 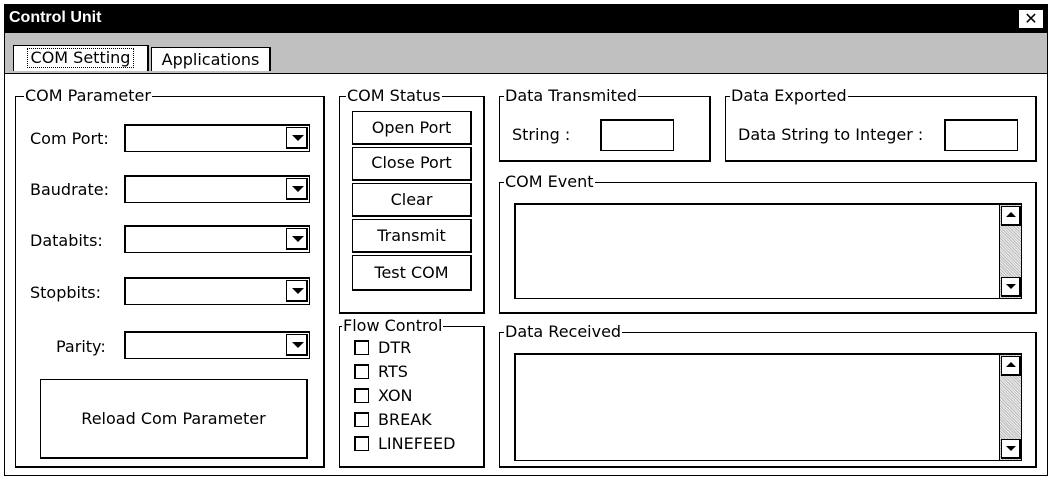 I want to click on dtr-label: DTR, so click(x=395, y=347).